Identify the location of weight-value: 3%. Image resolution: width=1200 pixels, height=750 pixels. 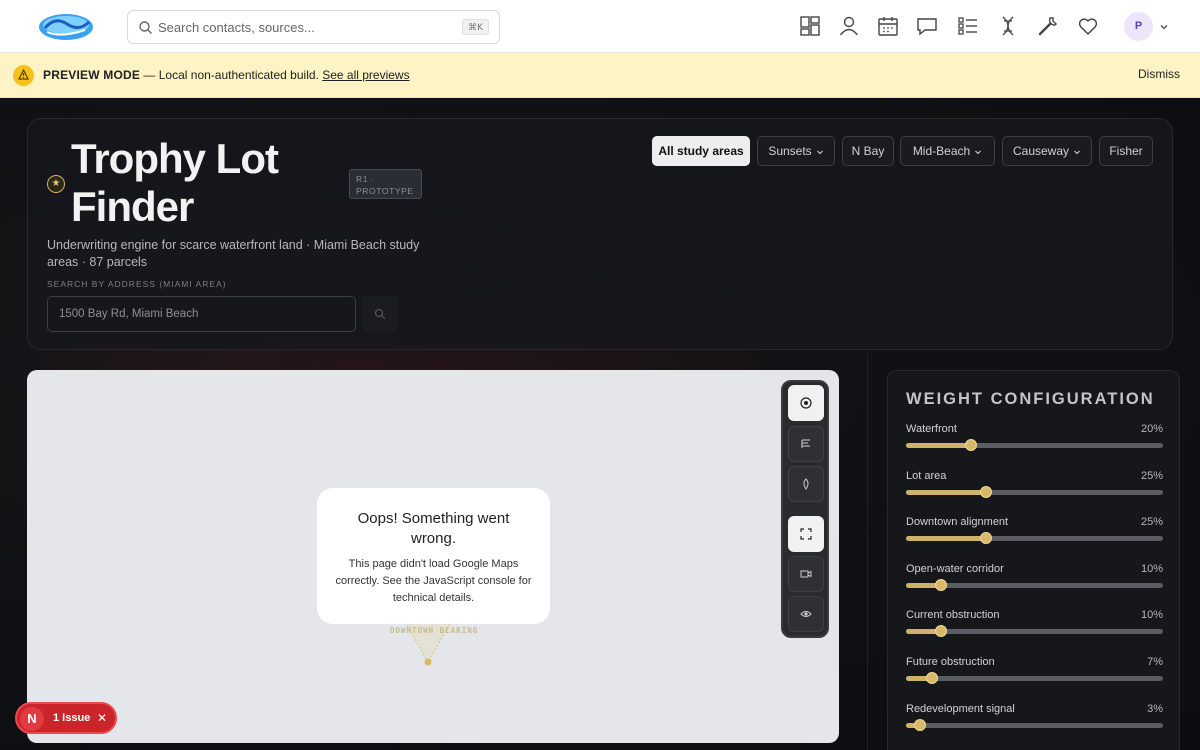
(1155, 708).